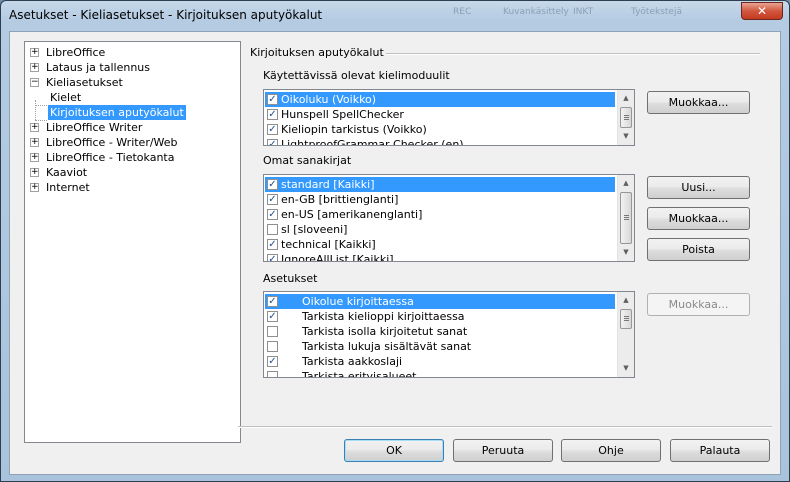  Describe the element at coordinates (505, 427) in the screenshot. I see `footer-divider` at that location.